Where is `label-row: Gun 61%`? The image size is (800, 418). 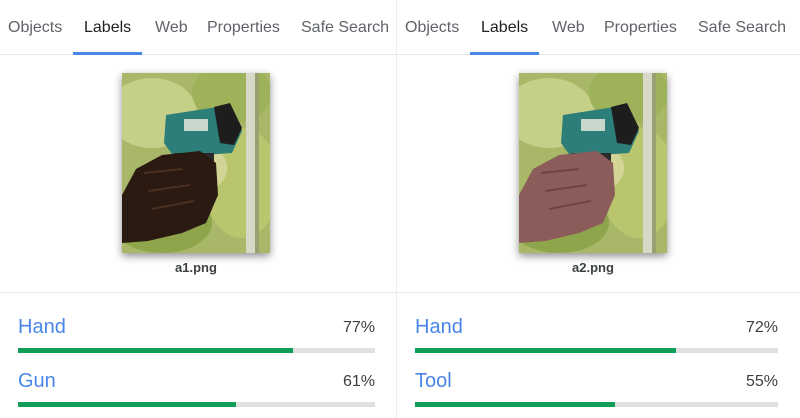
label-row: Gun 61% is located at coordinates (196, 392).